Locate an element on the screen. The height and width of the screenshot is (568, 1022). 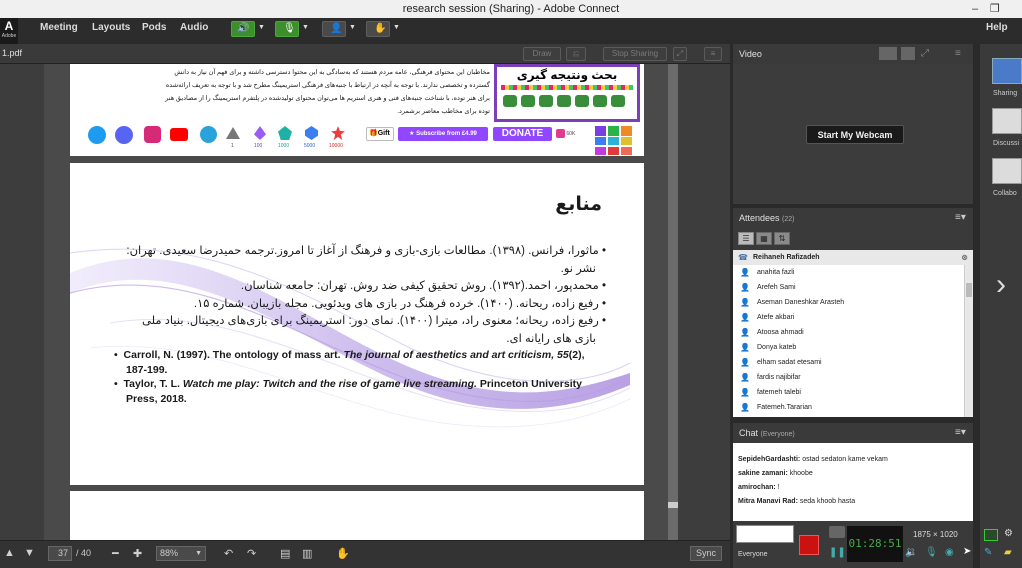
camera-icon is located at coordinates (837, 532).